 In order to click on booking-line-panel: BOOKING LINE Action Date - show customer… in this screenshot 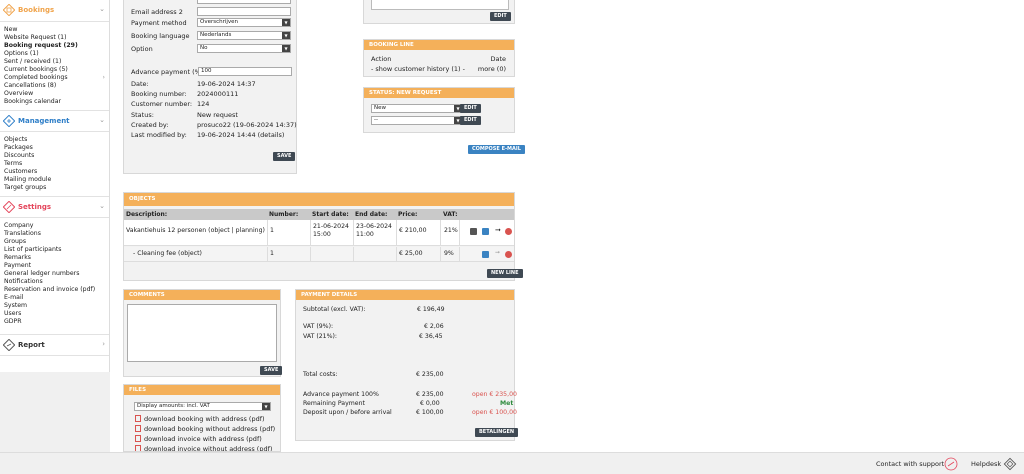, I will do `click(439, 58)`.